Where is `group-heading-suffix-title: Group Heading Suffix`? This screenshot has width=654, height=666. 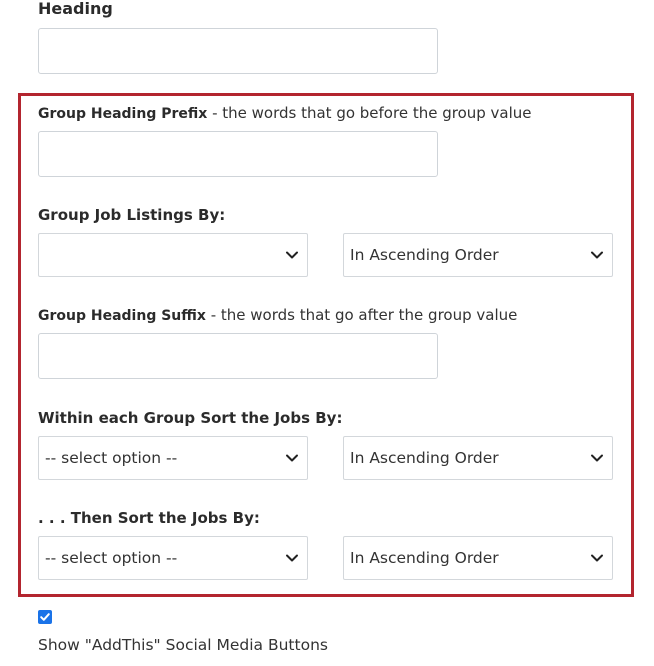
group-heading-suffix-title: Group Heading Suffix is located at coordinates (122, 316).